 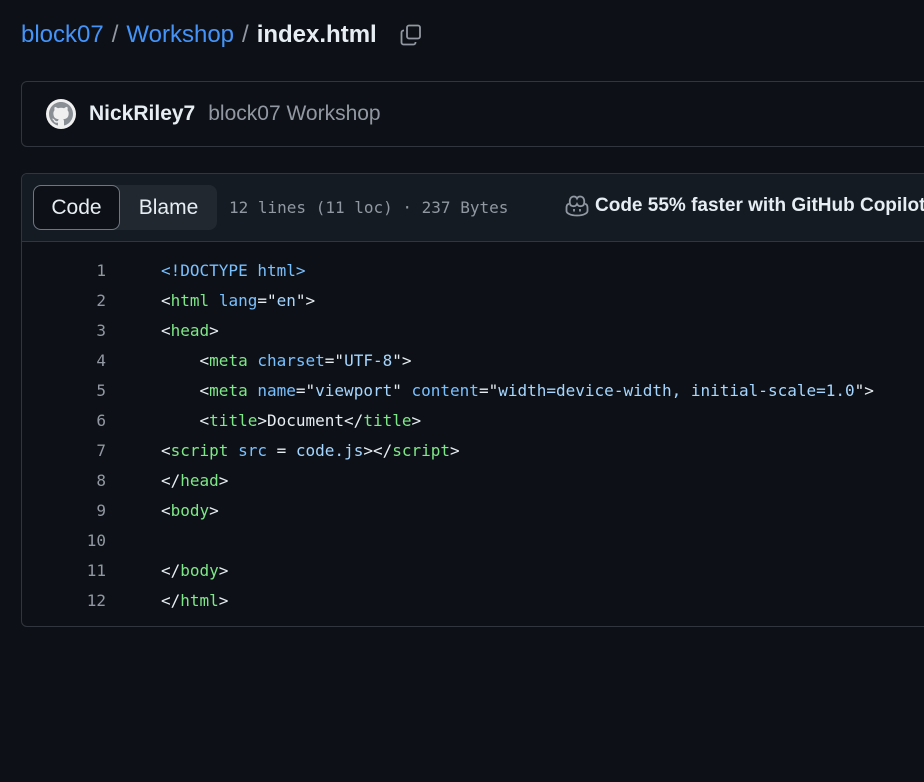 I want to click on line-code: </body>, so click(x=194, y=571).